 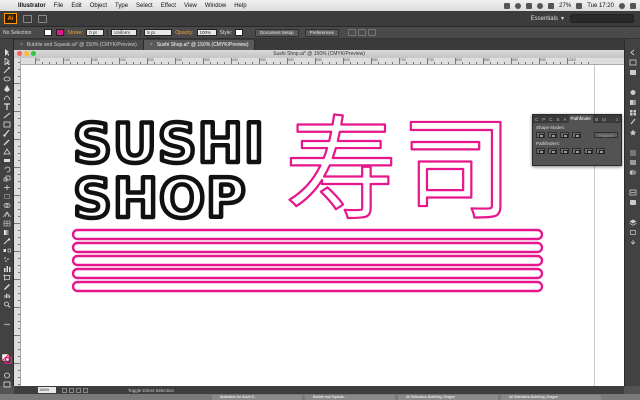 What do you see at coordinates (71, 390) in the screenshot?
I see `previous-artboard-button` at bounding box center [71, 390].